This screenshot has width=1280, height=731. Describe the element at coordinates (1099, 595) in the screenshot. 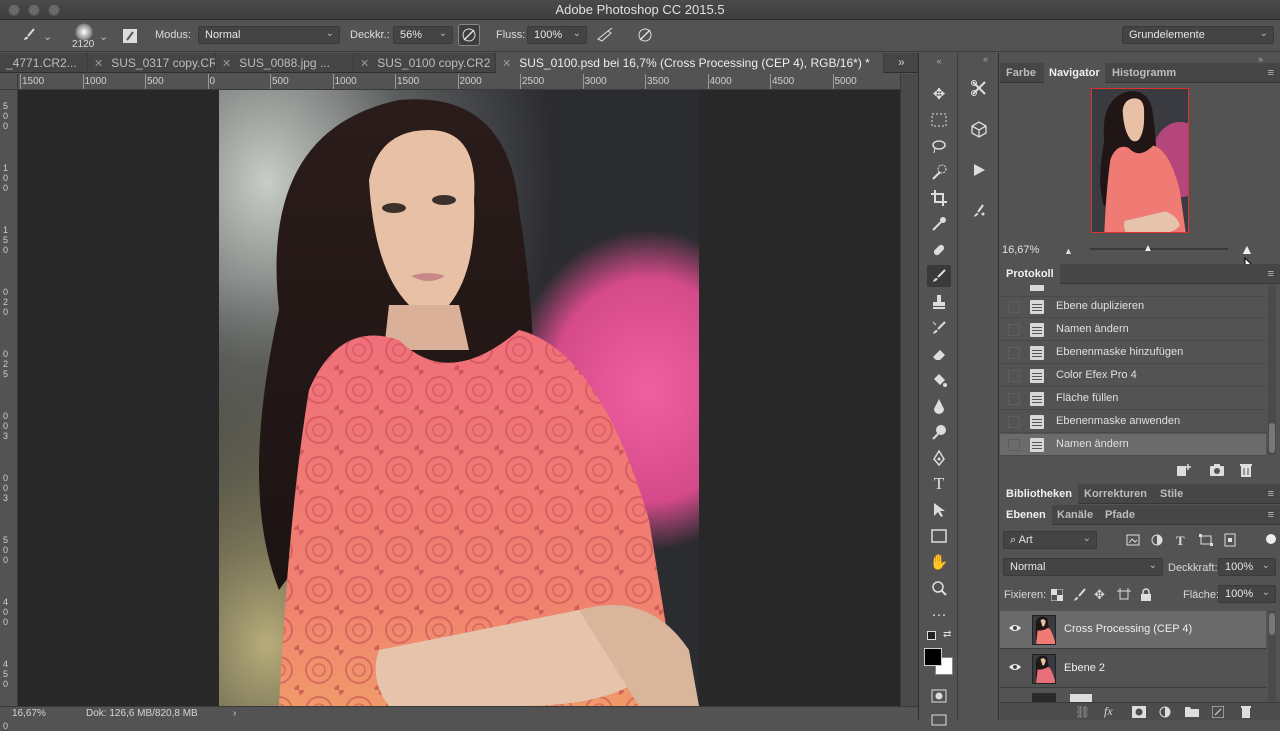

I see `lock-position-icon: ✥` at that location.